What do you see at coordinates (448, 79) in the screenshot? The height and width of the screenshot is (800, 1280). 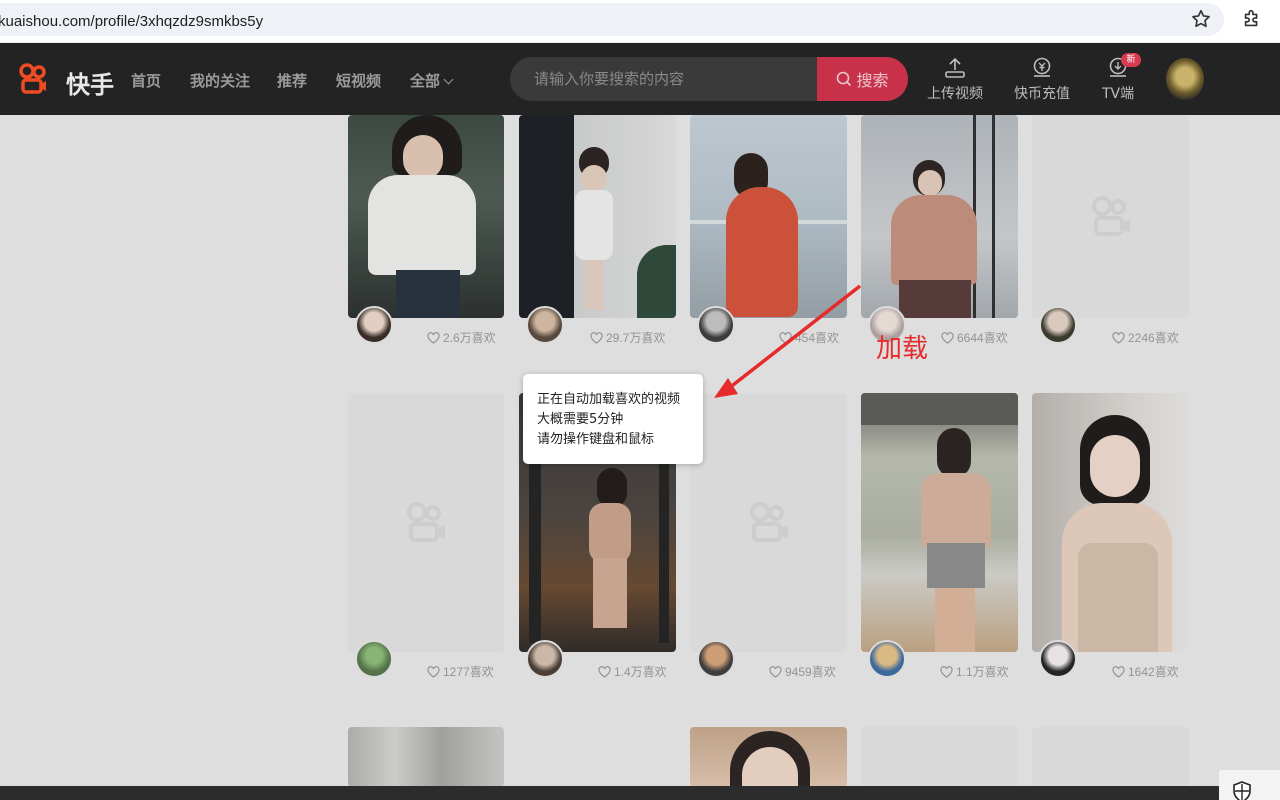 I see `chevron-down-icon` at bounding box center [448, 79].